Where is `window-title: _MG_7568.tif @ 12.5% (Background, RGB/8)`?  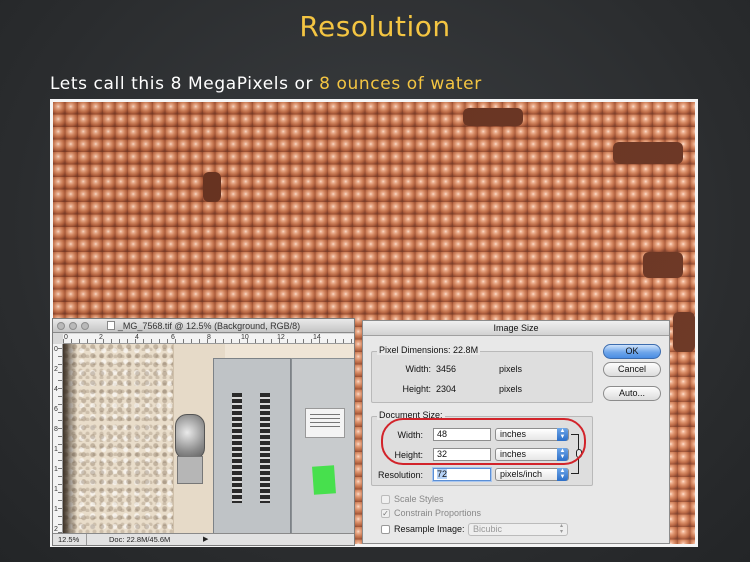
window-title: _MG_7568.tif @ 12.5% (Background, RGB/8) is located at coordinates (209, 326).